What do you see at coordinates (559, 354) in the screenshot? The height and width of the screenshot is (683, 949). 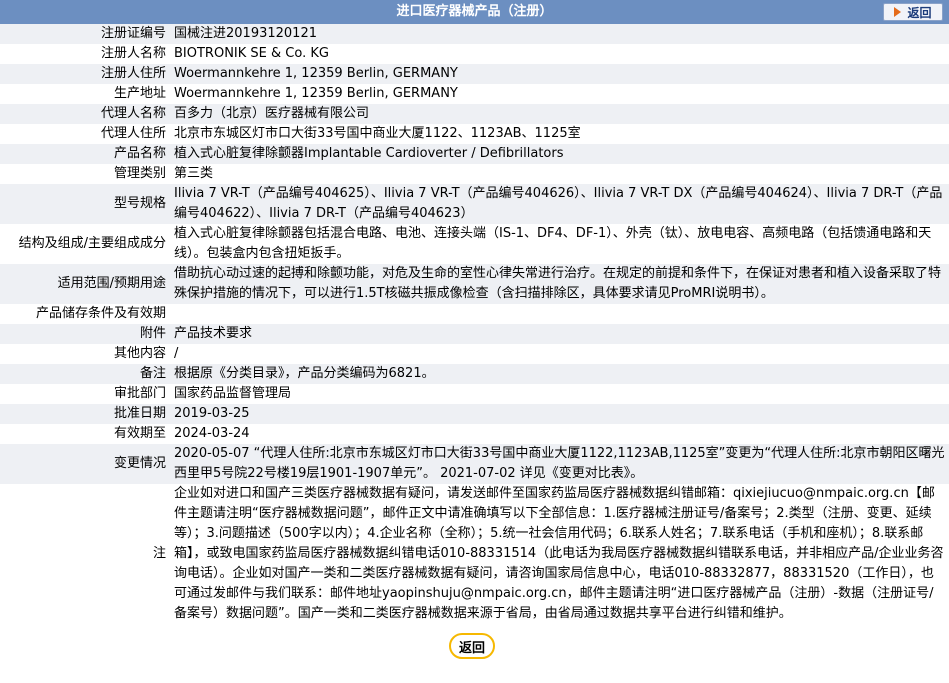 I see `field-value: /` at bounding box center [559, 354].